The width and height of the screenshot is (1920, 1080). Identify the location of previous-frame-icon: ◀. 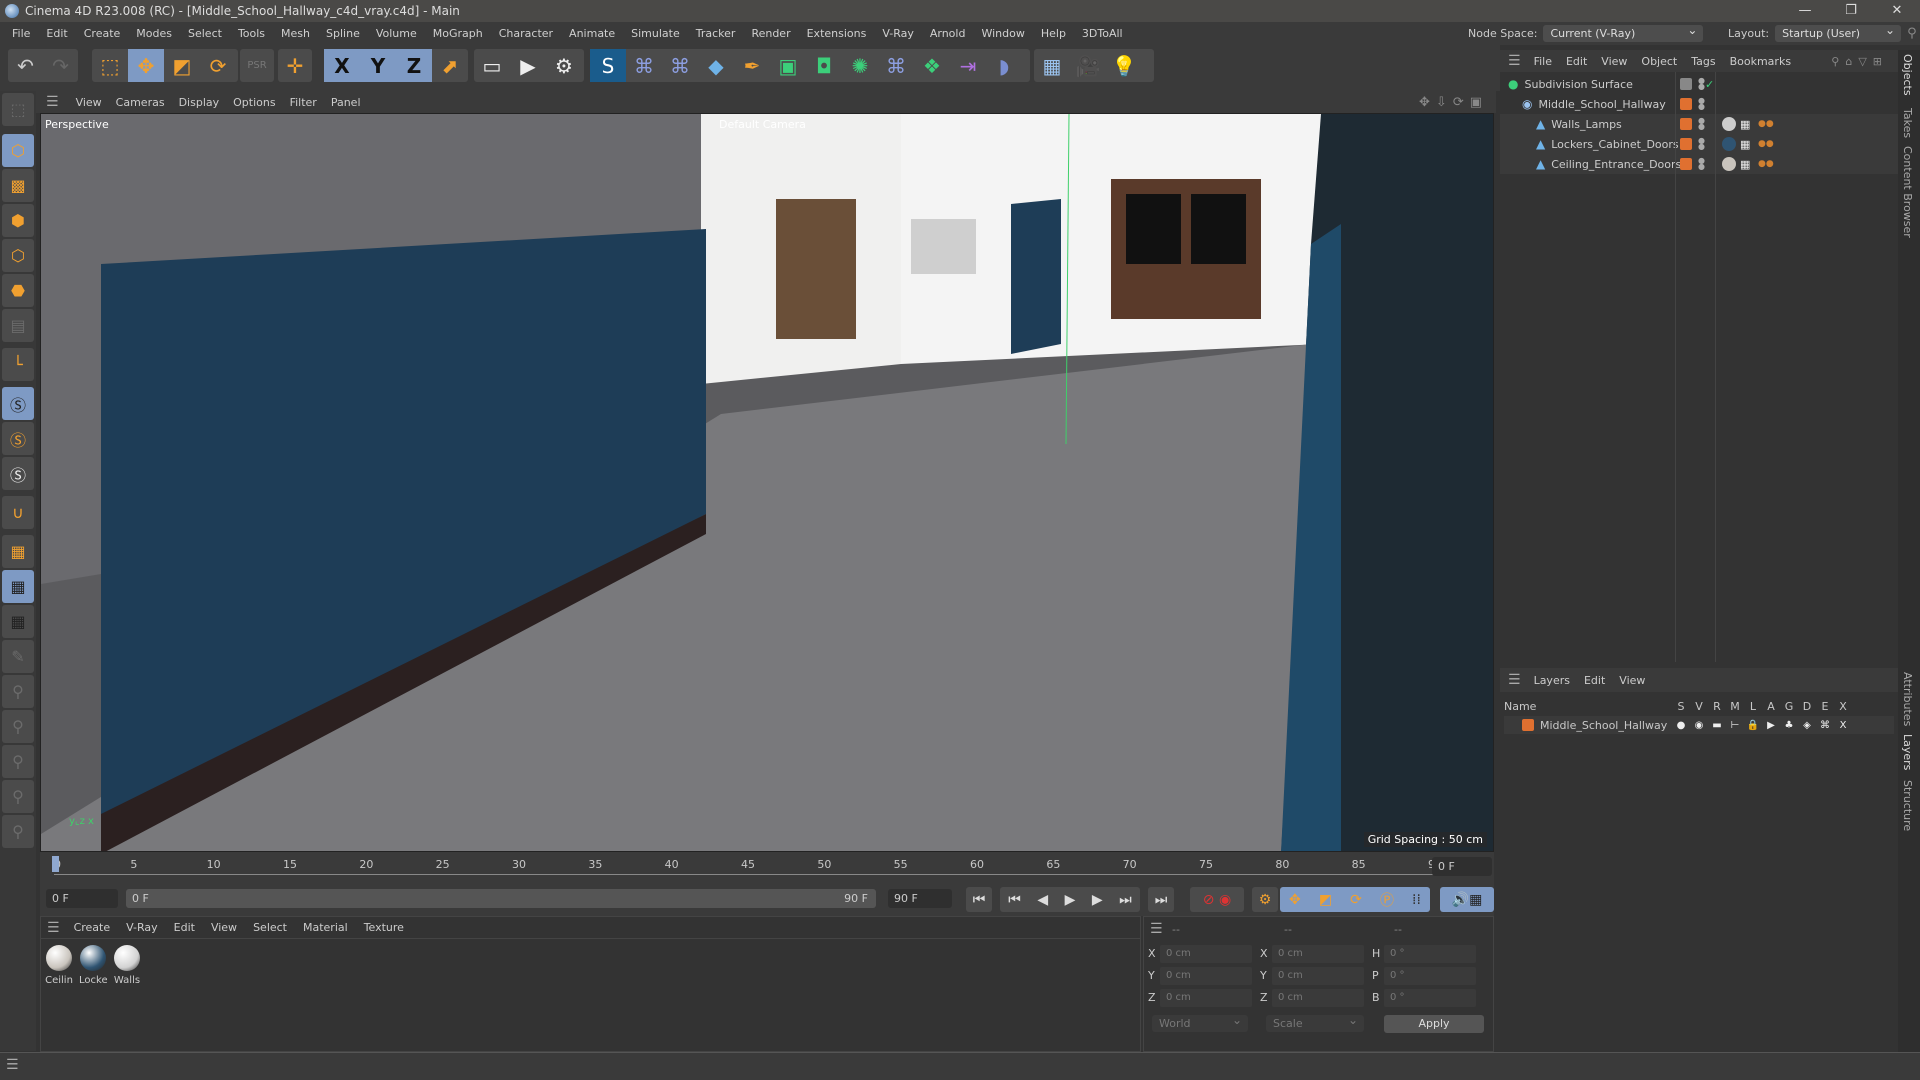
(1042, 900).